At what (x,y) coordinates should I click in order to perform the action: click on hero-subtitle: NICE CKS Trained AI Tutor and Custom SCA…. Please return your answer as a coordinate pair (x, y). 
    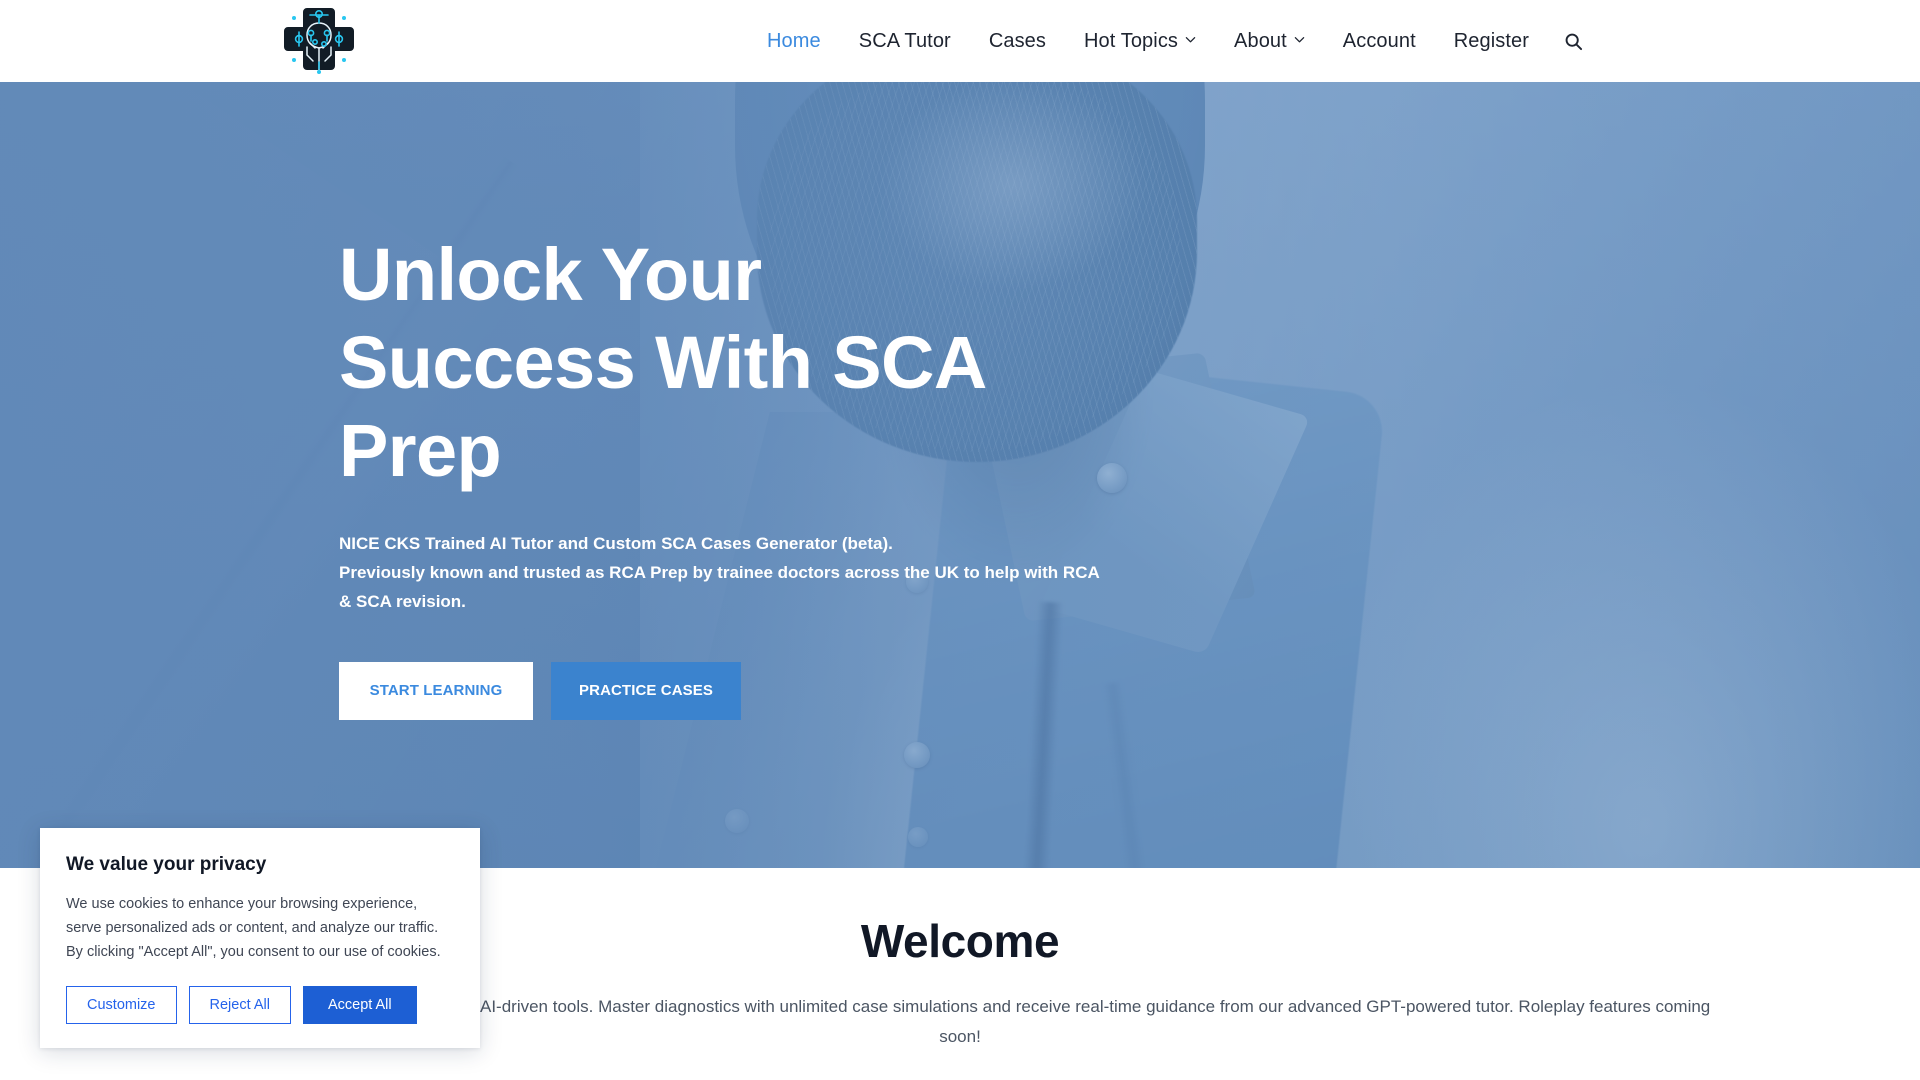
    Looking at the image, I should click on (724, 572).